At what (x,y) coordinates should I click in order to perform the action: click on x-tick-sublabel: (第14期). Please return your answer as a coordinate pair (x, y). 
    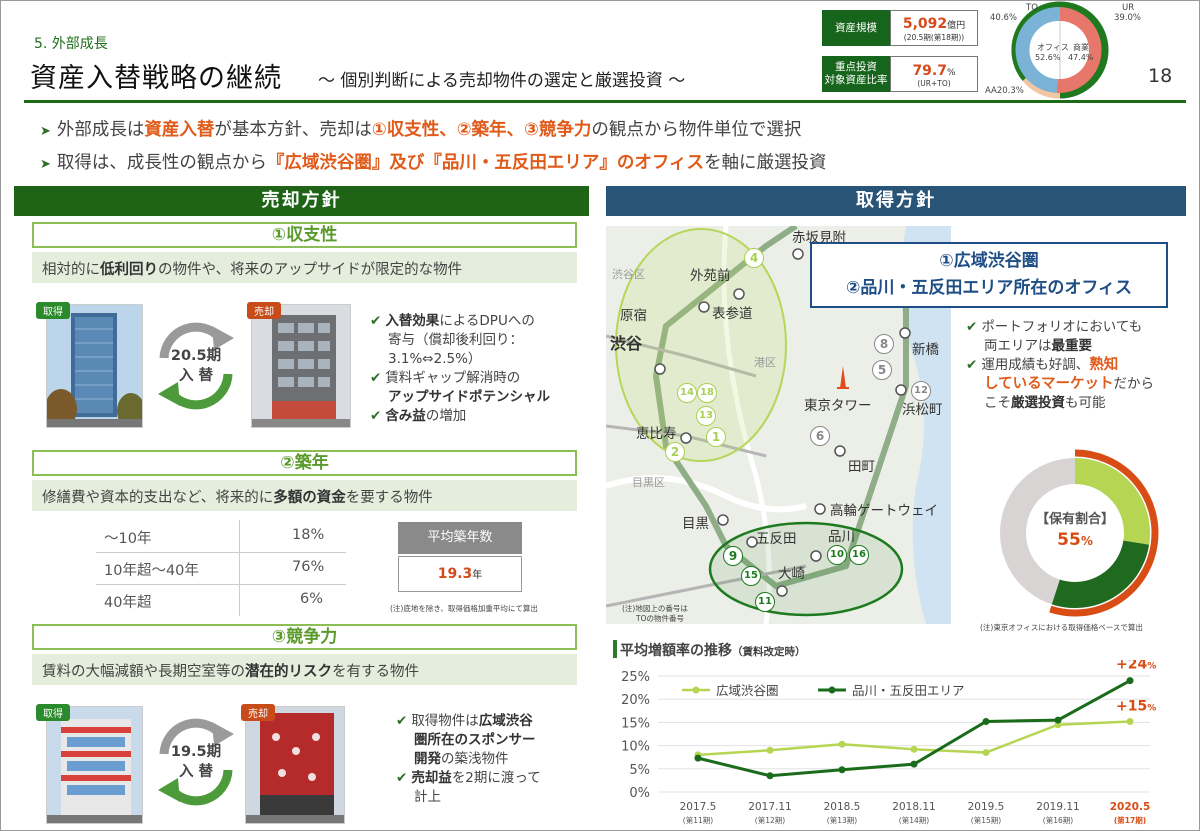
    Looking at the image, I should click on (914, 820).